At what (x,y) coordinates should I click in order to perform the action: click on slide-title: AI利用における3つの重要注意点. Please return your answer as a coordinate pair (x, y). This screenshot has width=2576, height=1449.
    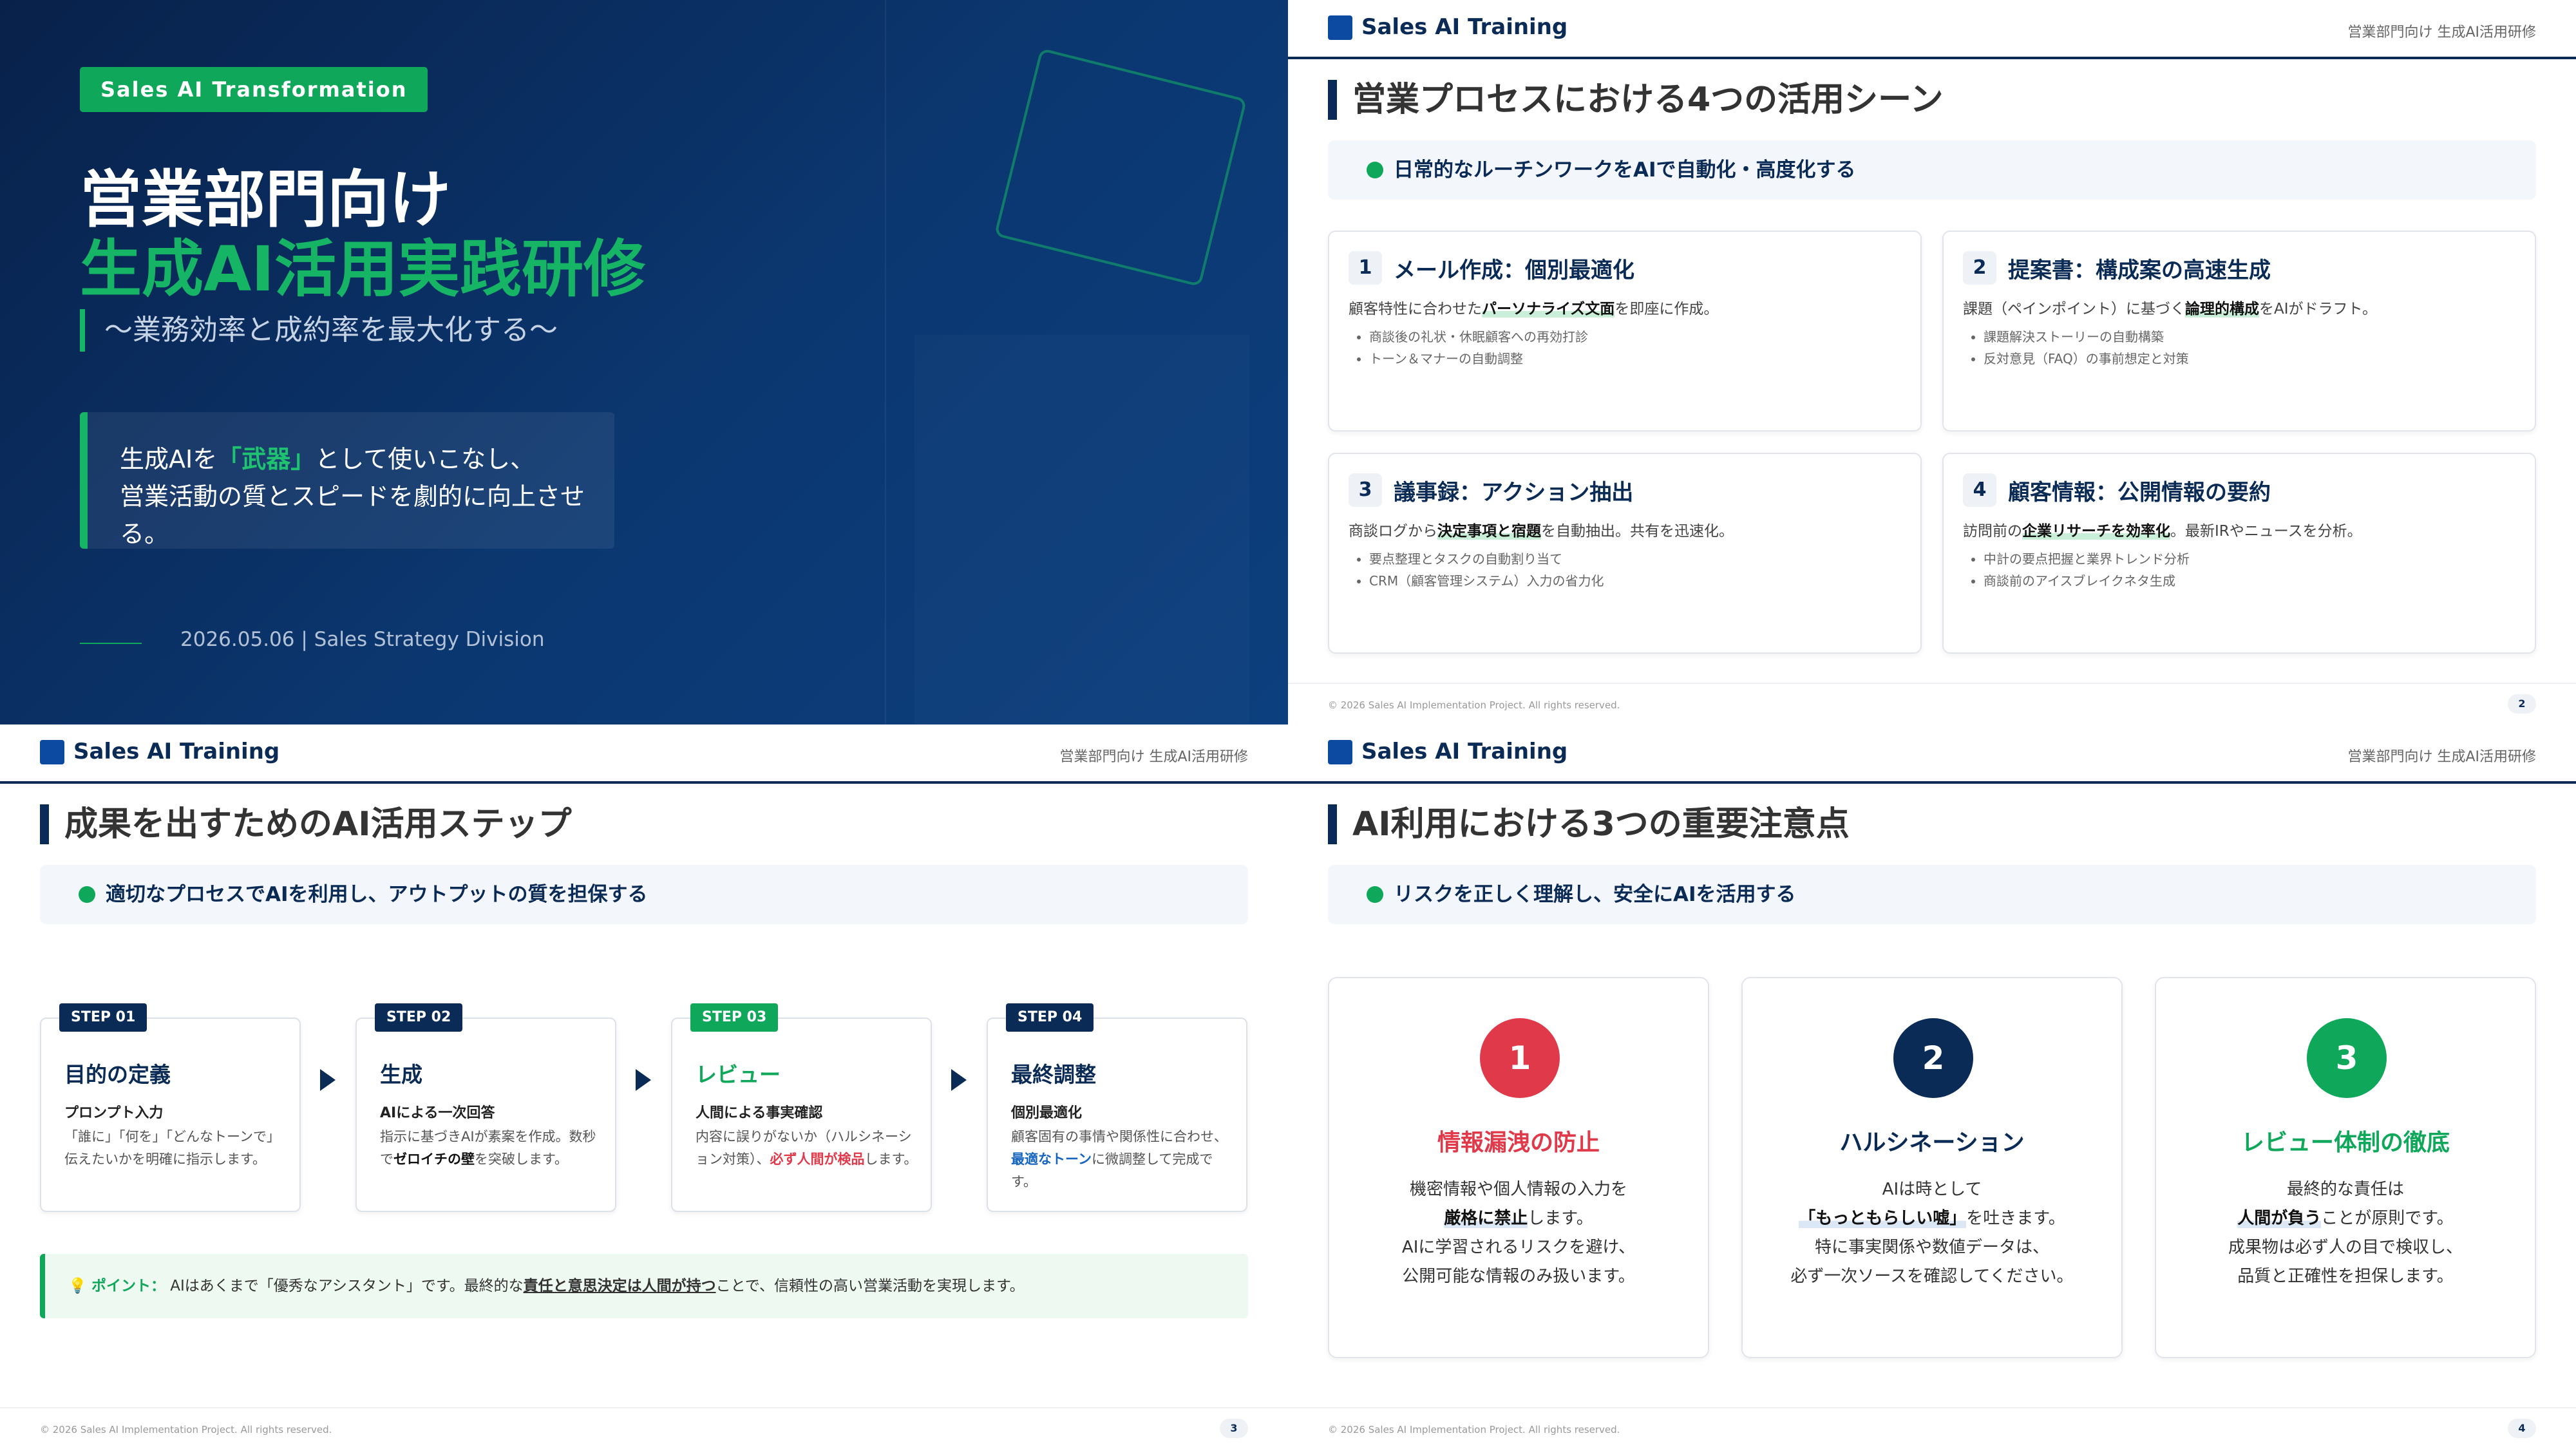
    Looking at the image, I should click on (1589, 824).